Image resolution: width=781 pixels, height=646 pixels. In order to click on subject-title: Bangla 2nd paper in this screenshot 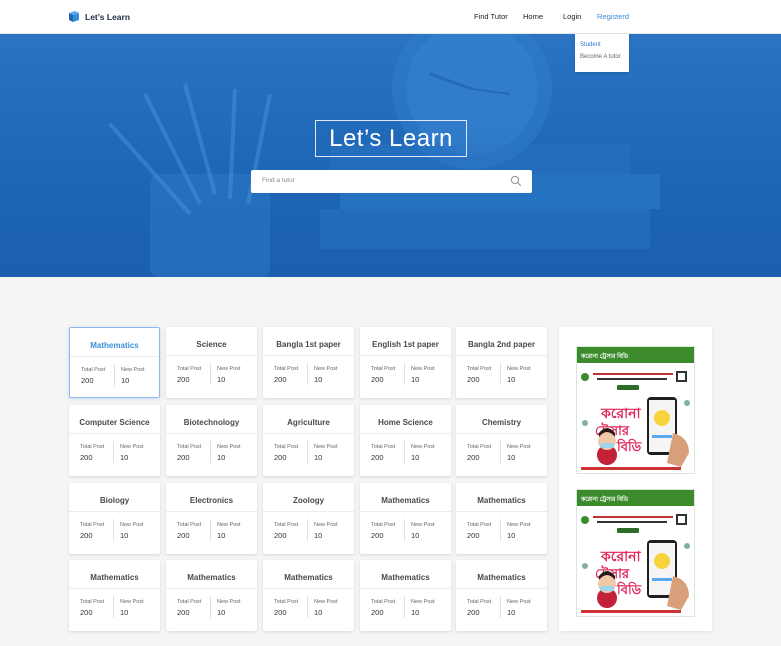, I will do `click(501, 344)`.